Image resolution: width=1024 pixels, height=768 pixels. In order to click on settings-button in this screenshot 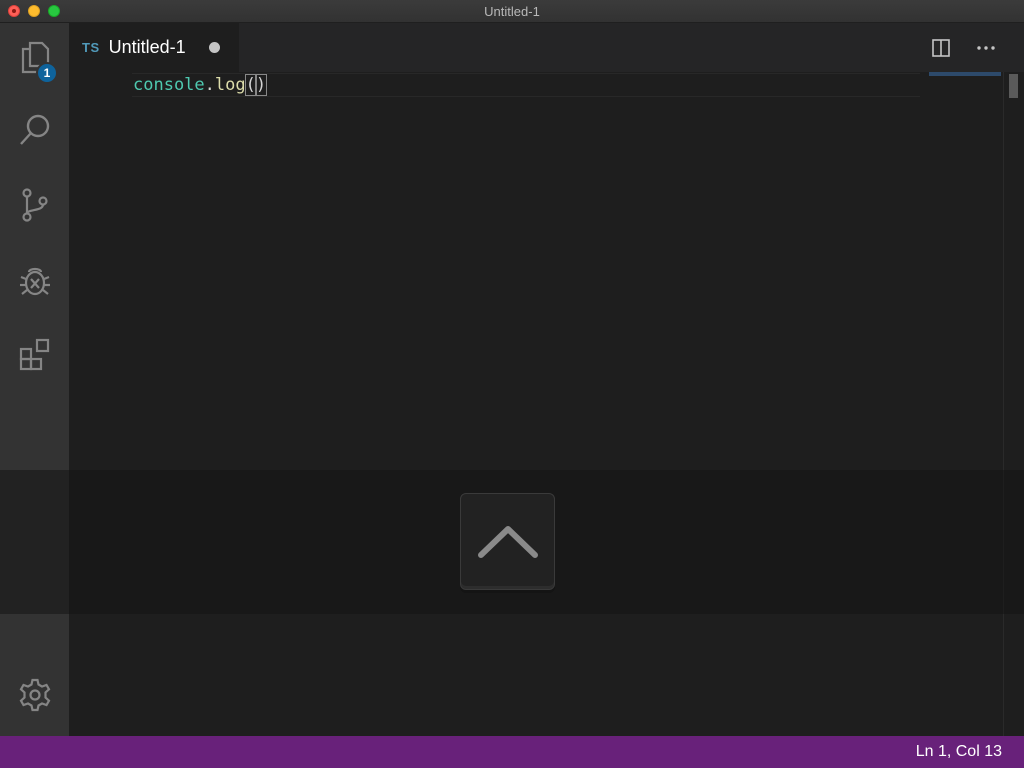, I will do `click(34, 695)`.